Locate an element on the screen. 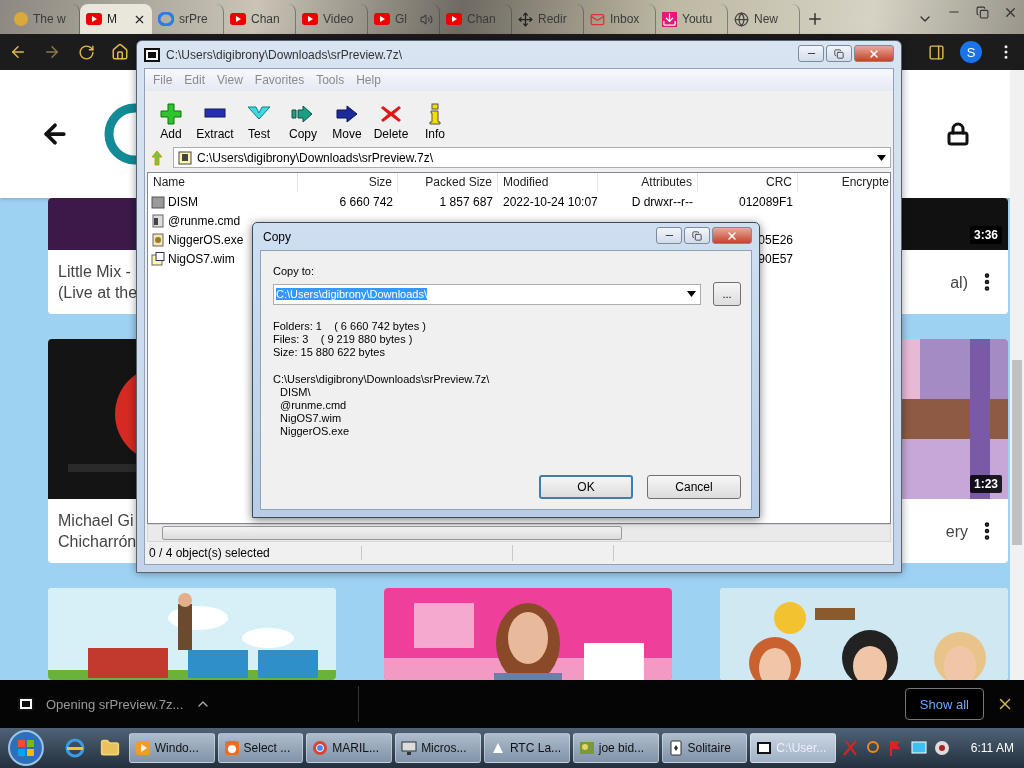 Image resolution: width=1024 pixels, height=768 pixels. card-icon is located at coordinates (675, 748).